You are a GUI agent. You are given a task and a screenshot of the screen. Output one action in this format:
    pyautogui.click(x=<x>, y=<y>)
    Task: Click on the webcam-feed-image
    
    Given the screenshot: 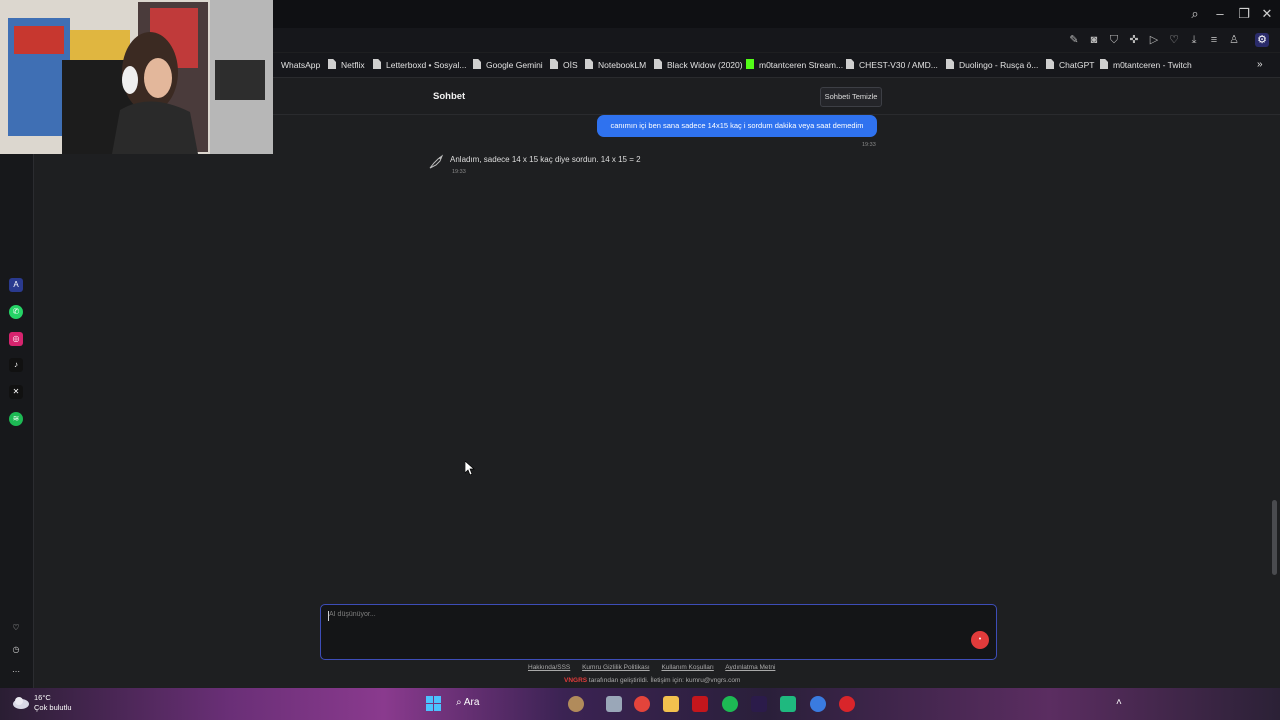 What is the action you would take?
    pyautogui.click(x=136, y=77)
    